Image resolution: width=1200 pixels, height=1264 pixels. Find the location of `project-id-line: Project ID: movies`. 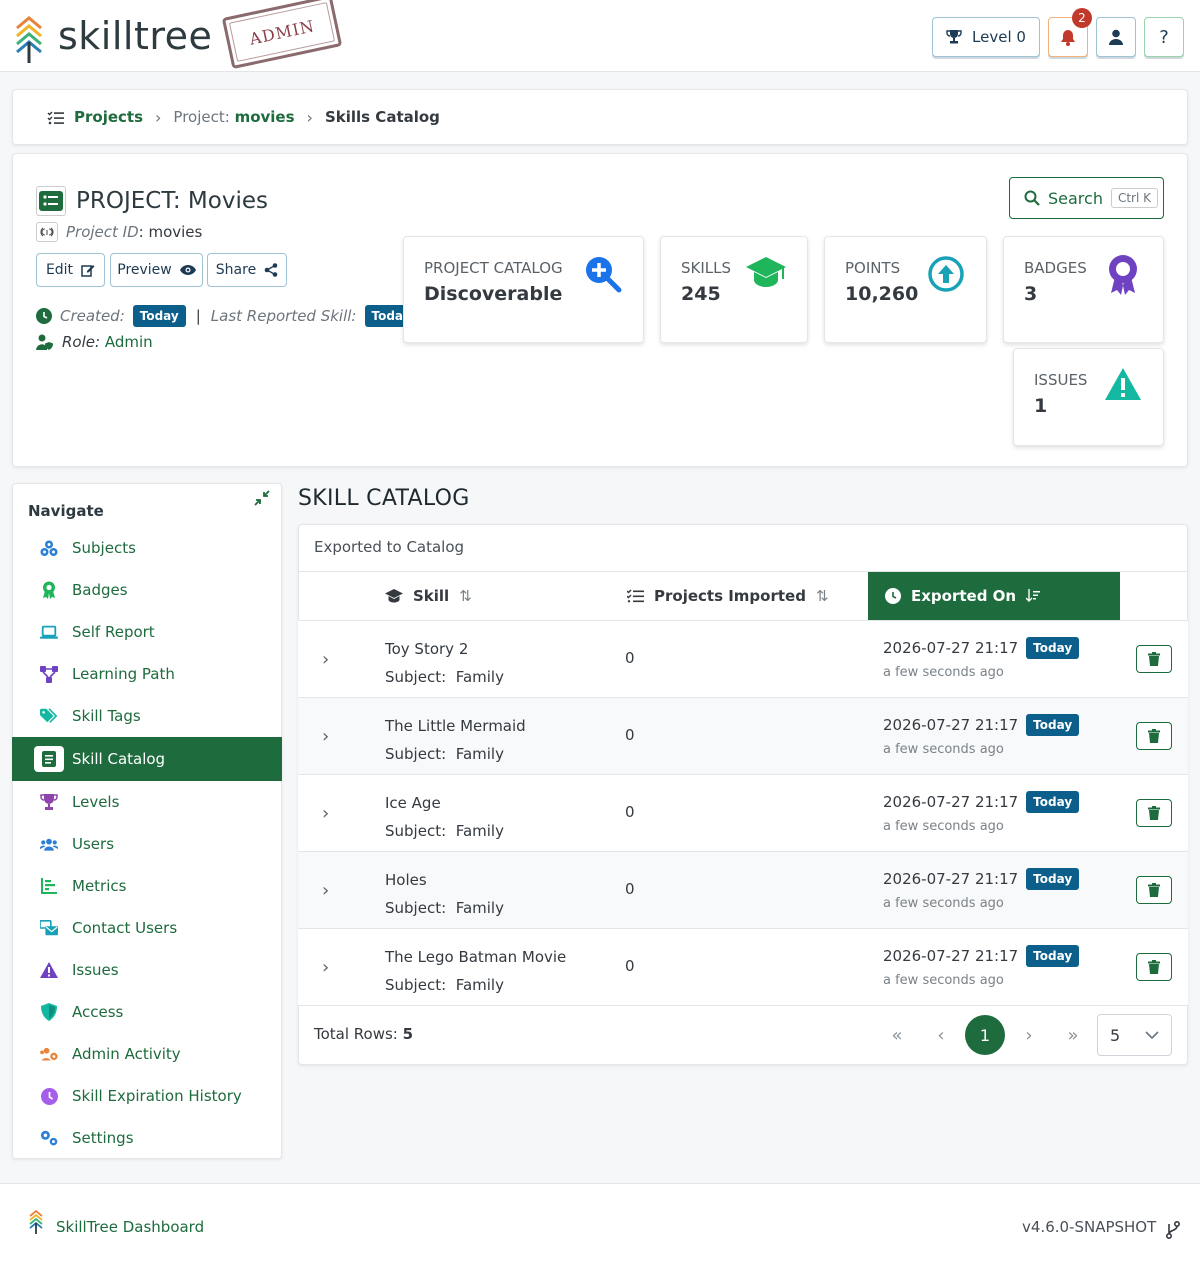

project-id-line: Project ID: movies is located at coordinates (119, 232).